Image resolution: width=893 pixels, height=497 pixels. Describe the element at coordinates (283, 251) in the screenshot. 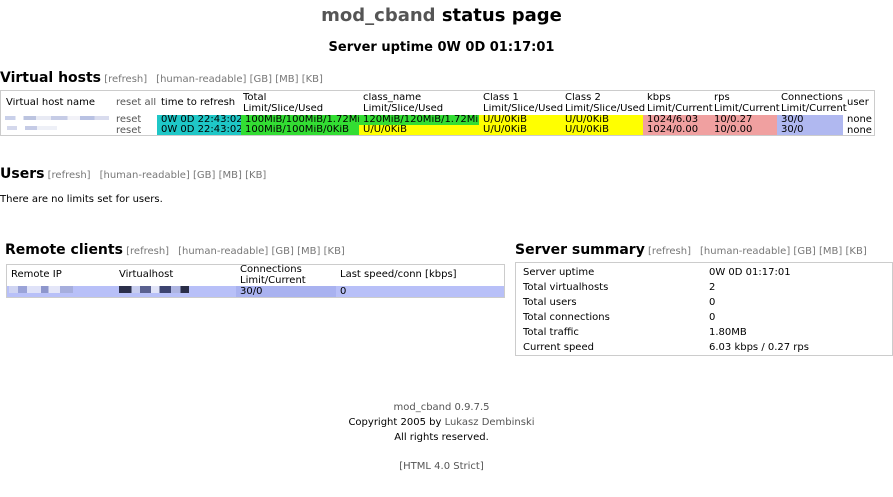

I see `rc-gb-link: [GB]` at that location.